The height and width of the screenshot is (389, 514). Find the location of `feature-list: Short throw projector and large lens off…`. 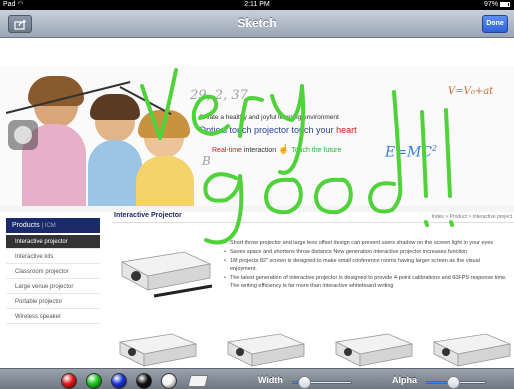

feature-list: Short throw projector and large lens off… is located at coordinates (366, 265).